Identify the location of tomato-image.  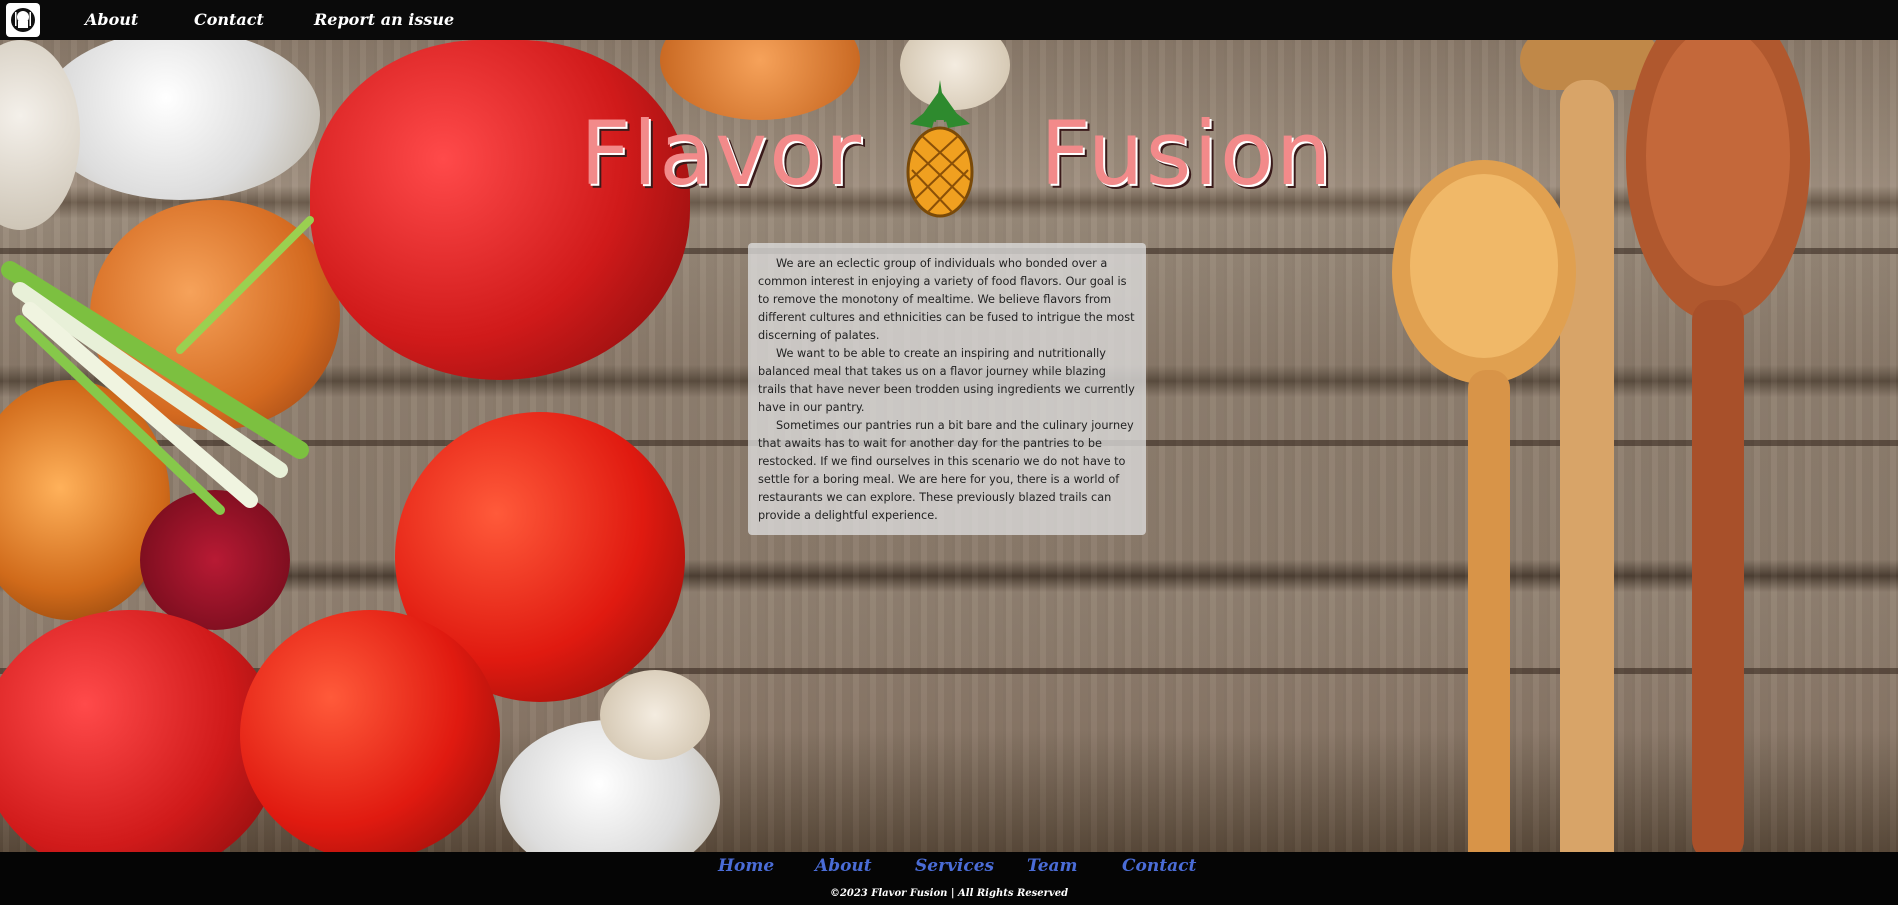
(370, 731).